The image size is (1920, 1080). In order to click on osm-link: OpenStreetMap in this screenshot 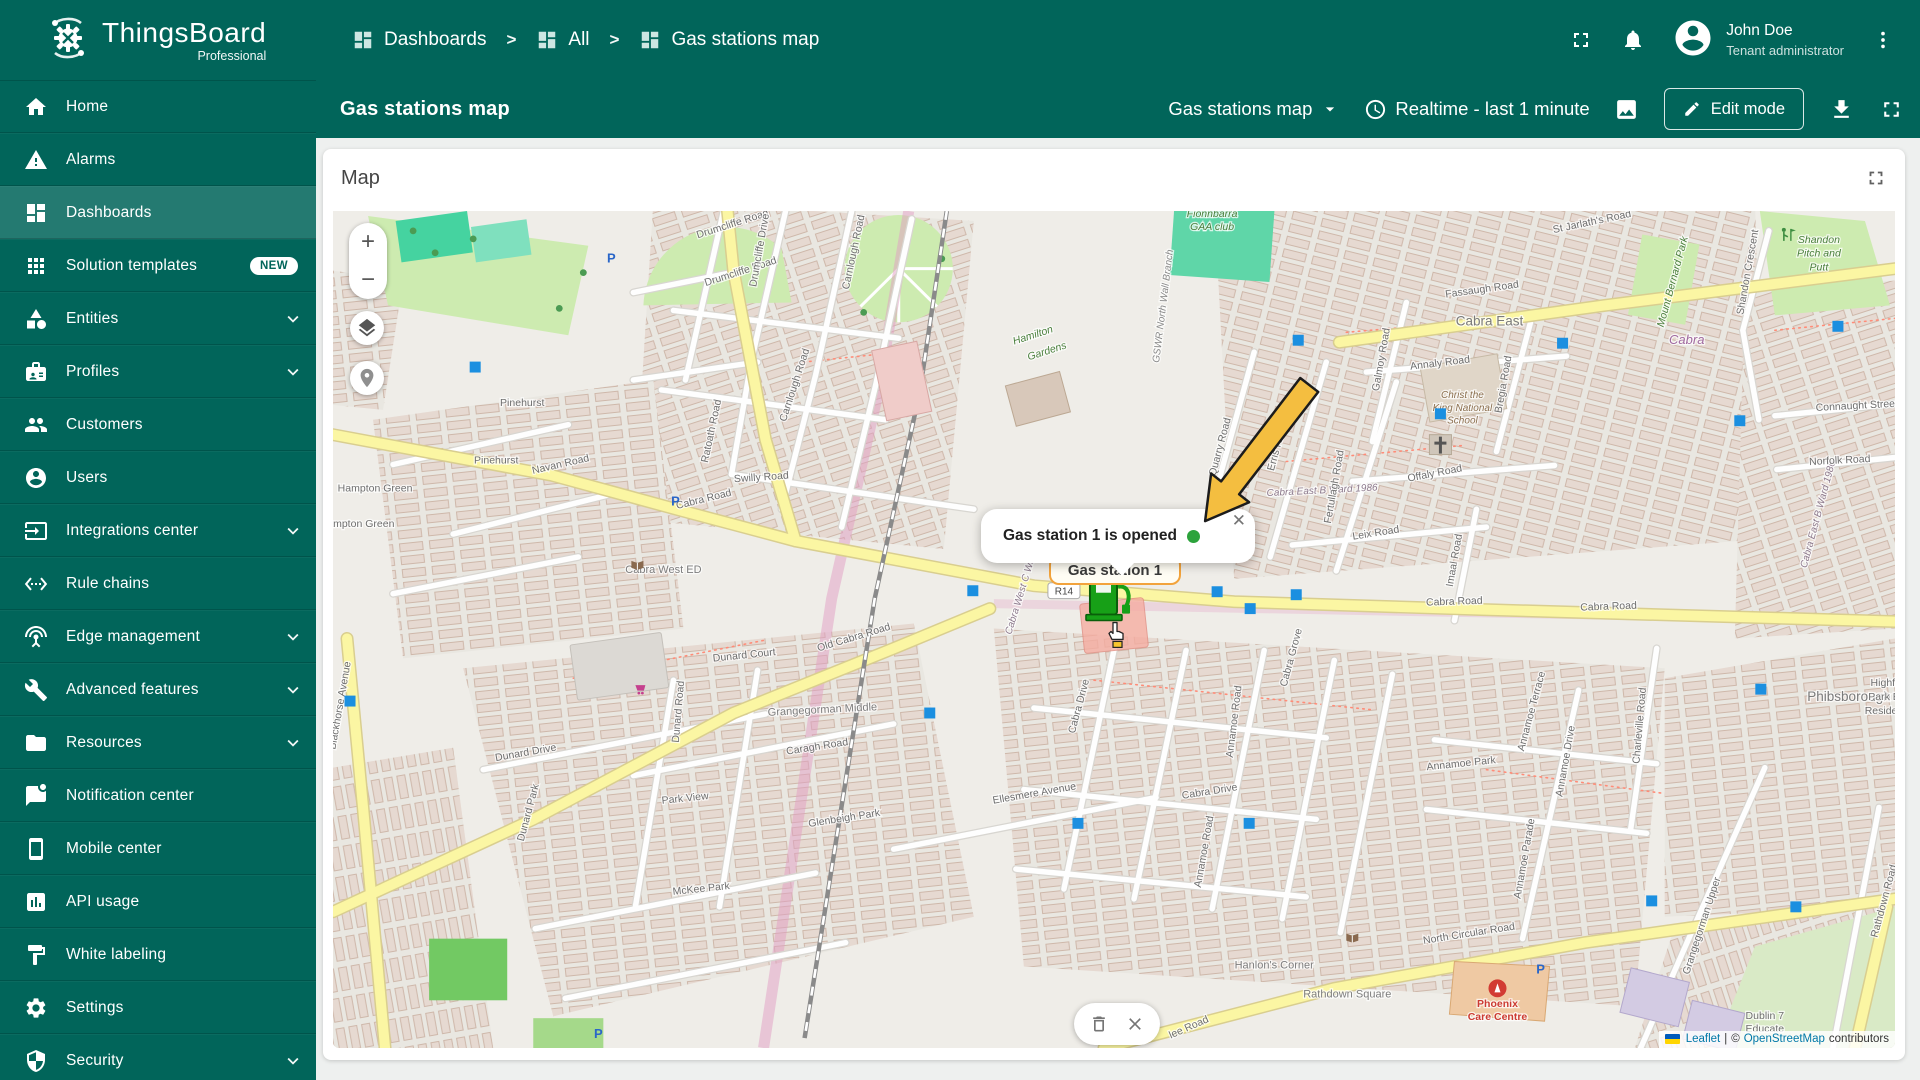, I will do `click(1784, 1039)`.